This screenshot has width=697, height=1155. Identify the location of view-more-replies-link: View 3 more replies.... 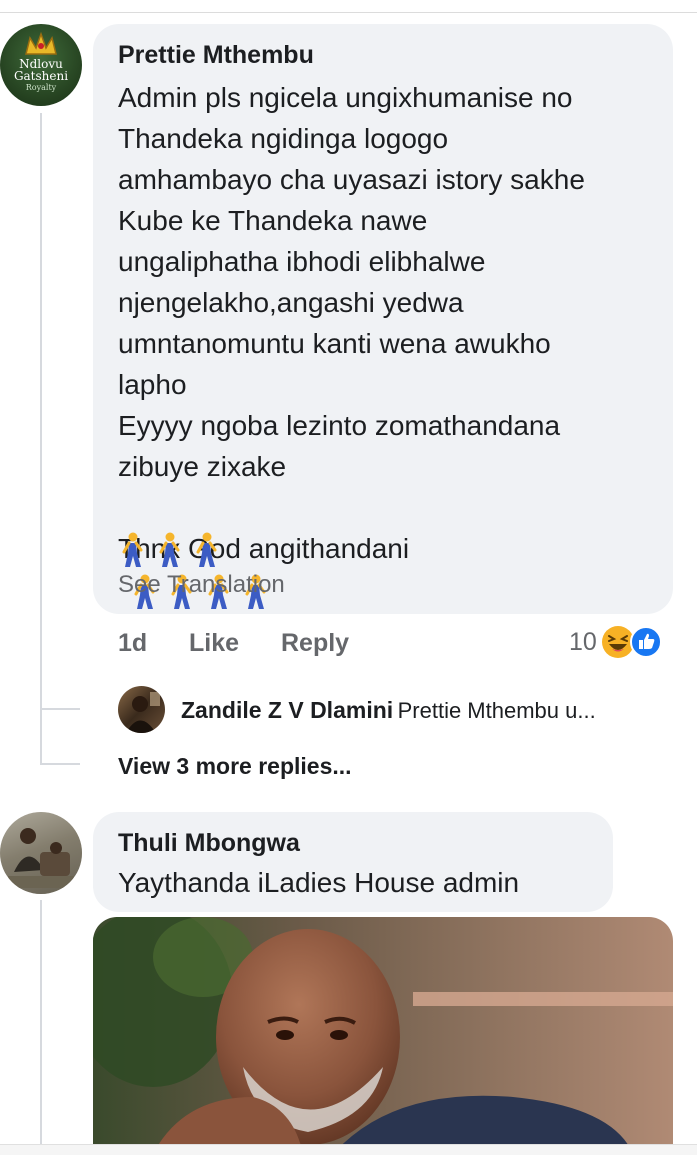
(235, 766).